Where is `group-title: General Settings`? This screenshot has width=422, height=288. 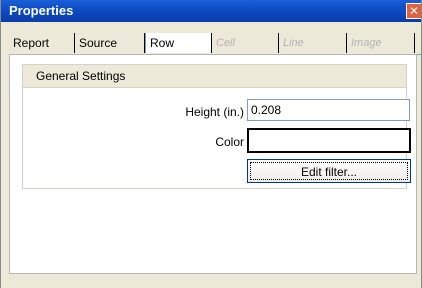
group-title: General Settings is located at coordinates (81, 76).